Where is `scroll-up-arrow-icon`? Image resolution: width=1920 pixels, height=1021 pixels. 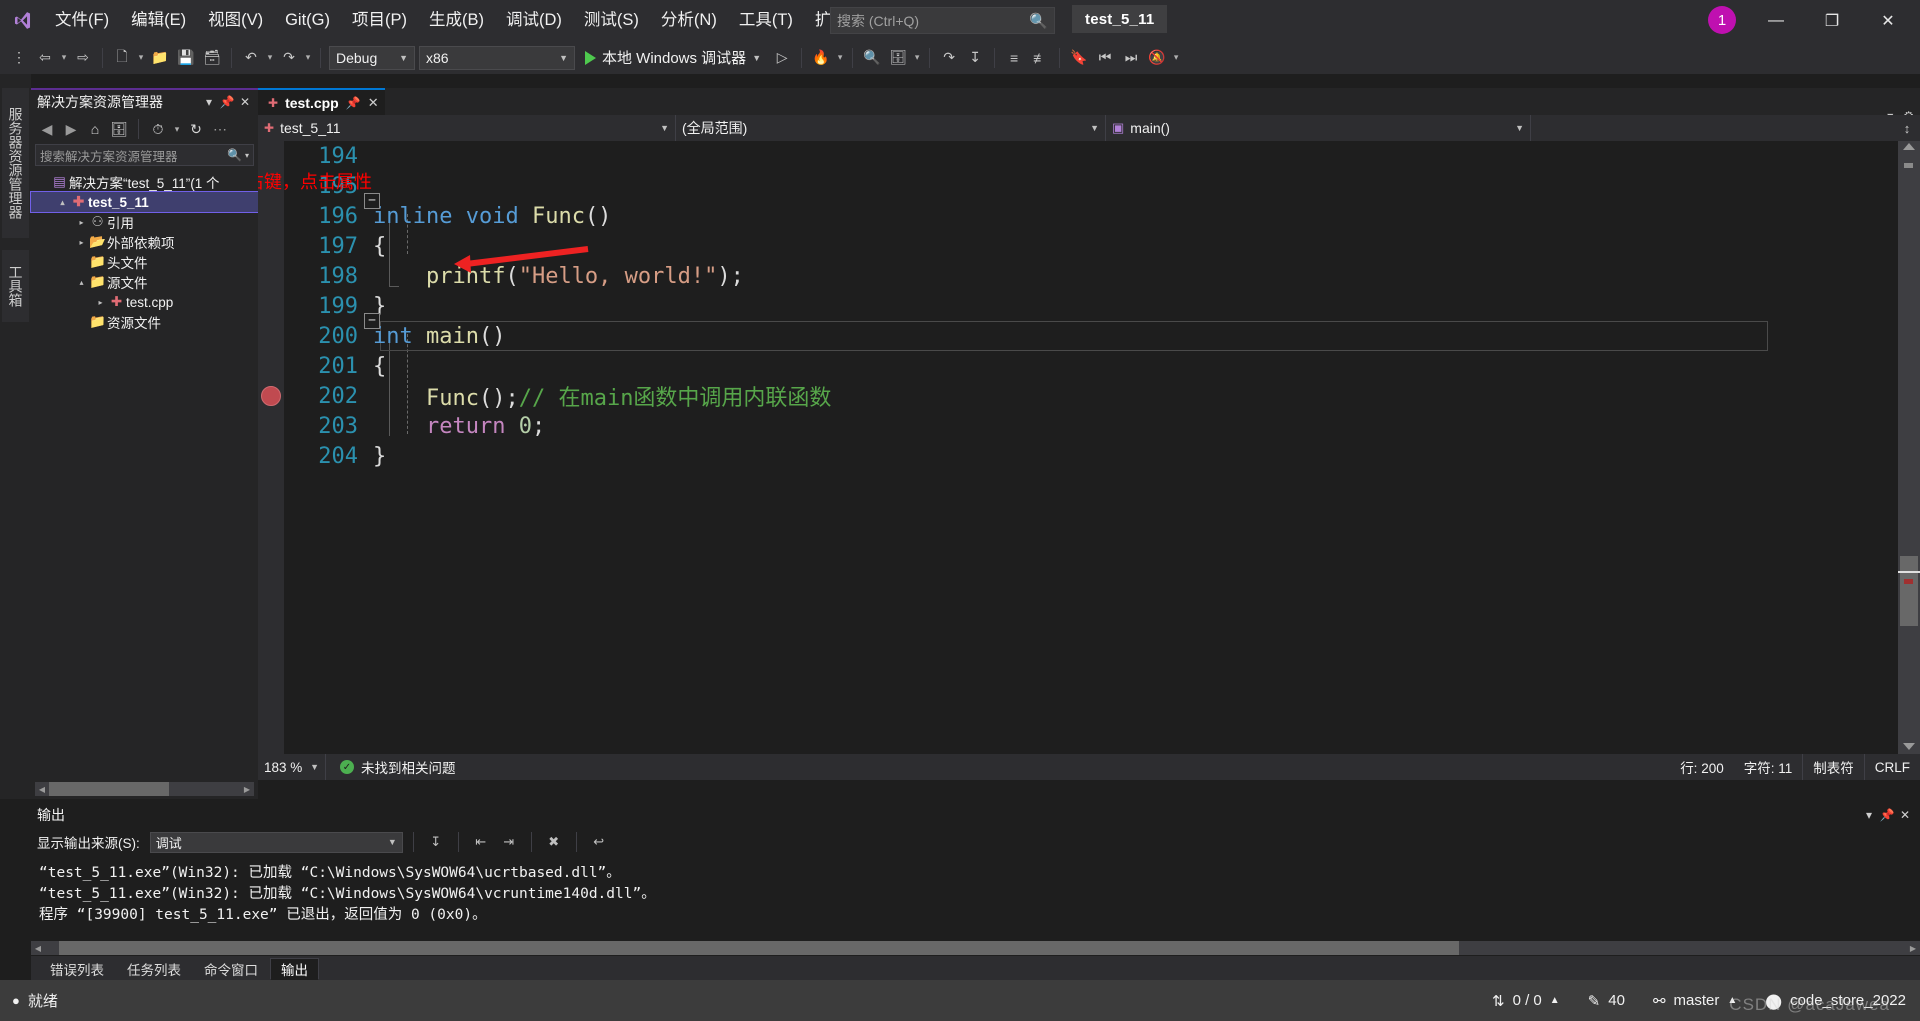 scroll-up-arrow-icon is located at coordinates (1909, 146).